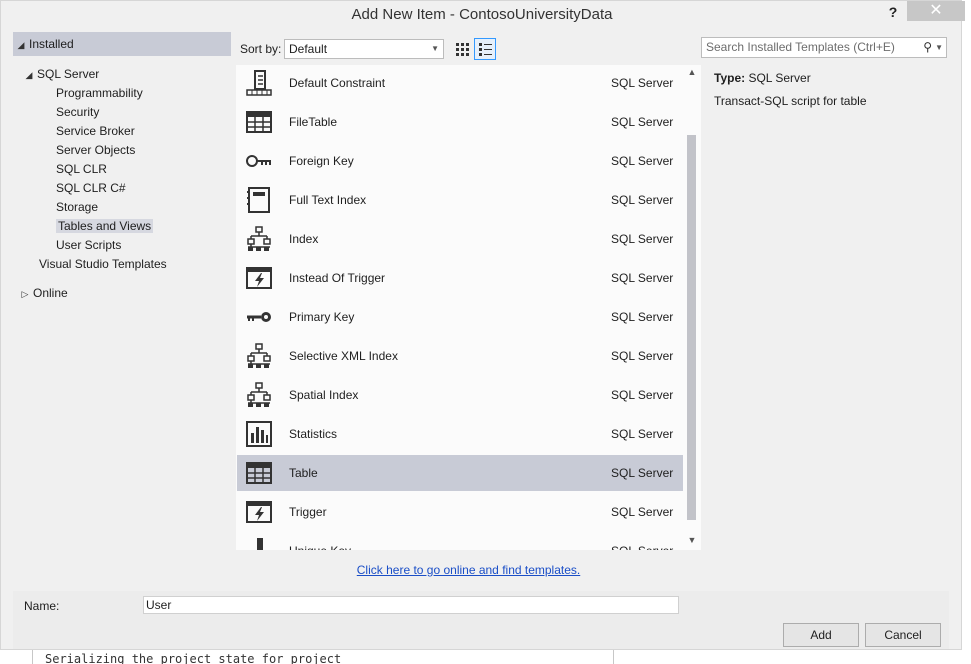 This screenshot has width=971, height=664. Describe the element at coordinates (460, 317) in the screenshot. I see `template-item-primary-key: Primary Key SQL Server` at that location.